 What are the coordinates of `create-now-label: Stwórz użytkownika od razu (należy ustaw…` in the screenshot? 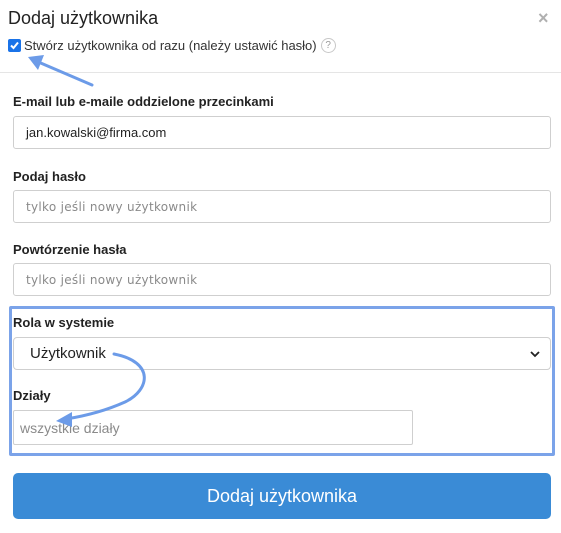 It's located at (170, 45).